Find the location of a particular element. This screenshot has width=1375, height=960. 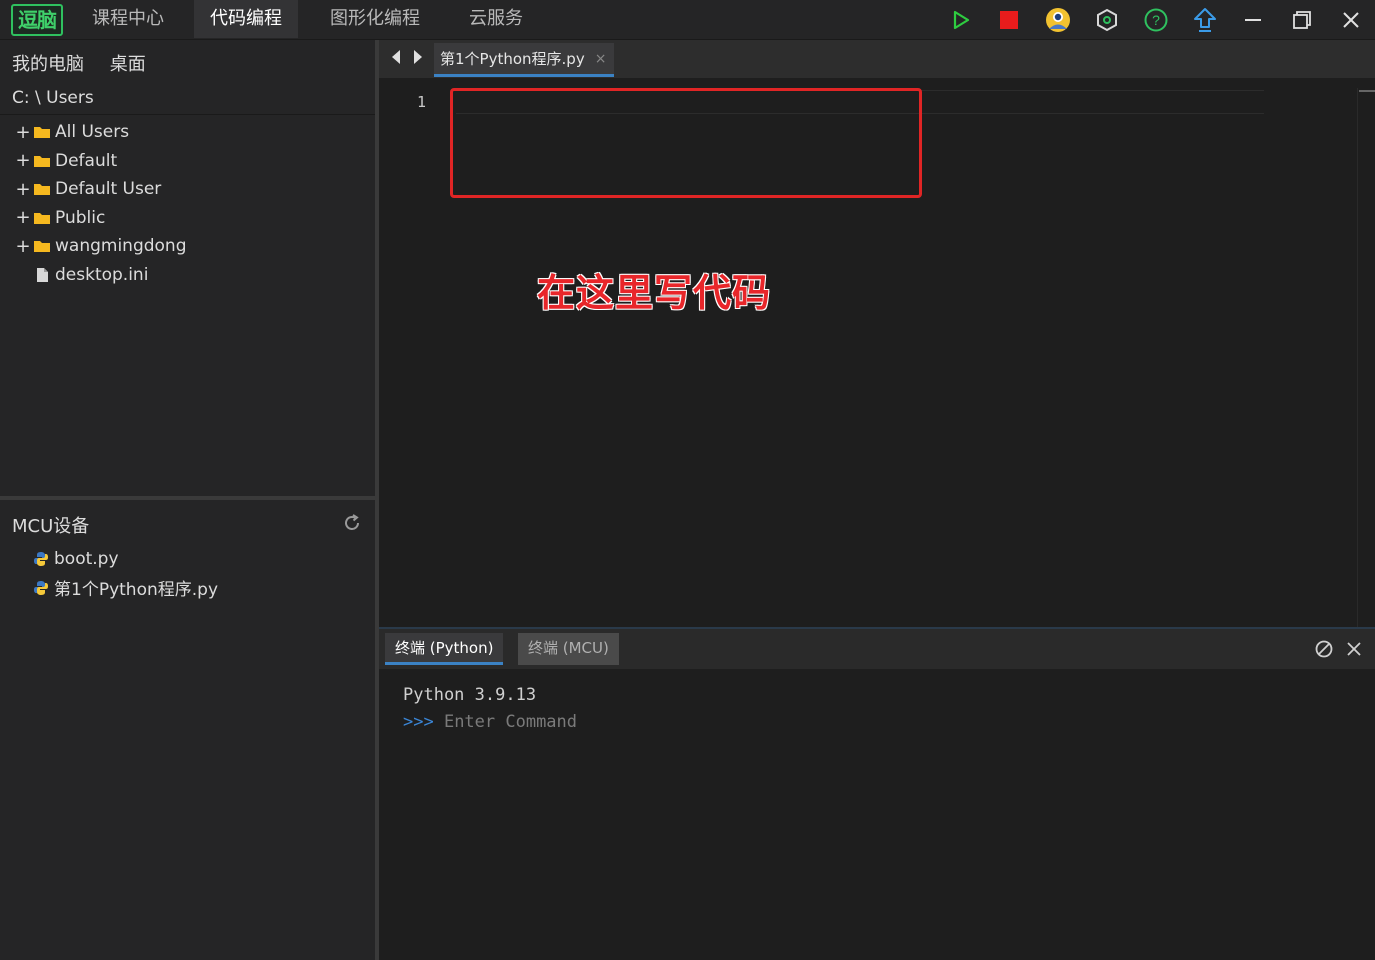

help-icon: ? is located at coordinates (1156, 20).